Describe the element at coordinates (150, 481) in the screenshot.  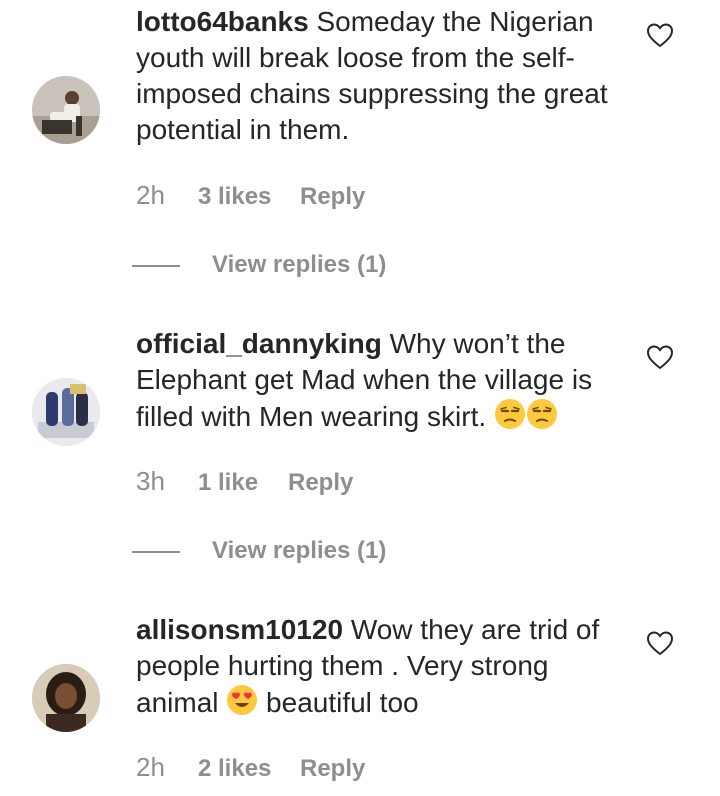
I see `comment-timestamp: 3h` at that location.